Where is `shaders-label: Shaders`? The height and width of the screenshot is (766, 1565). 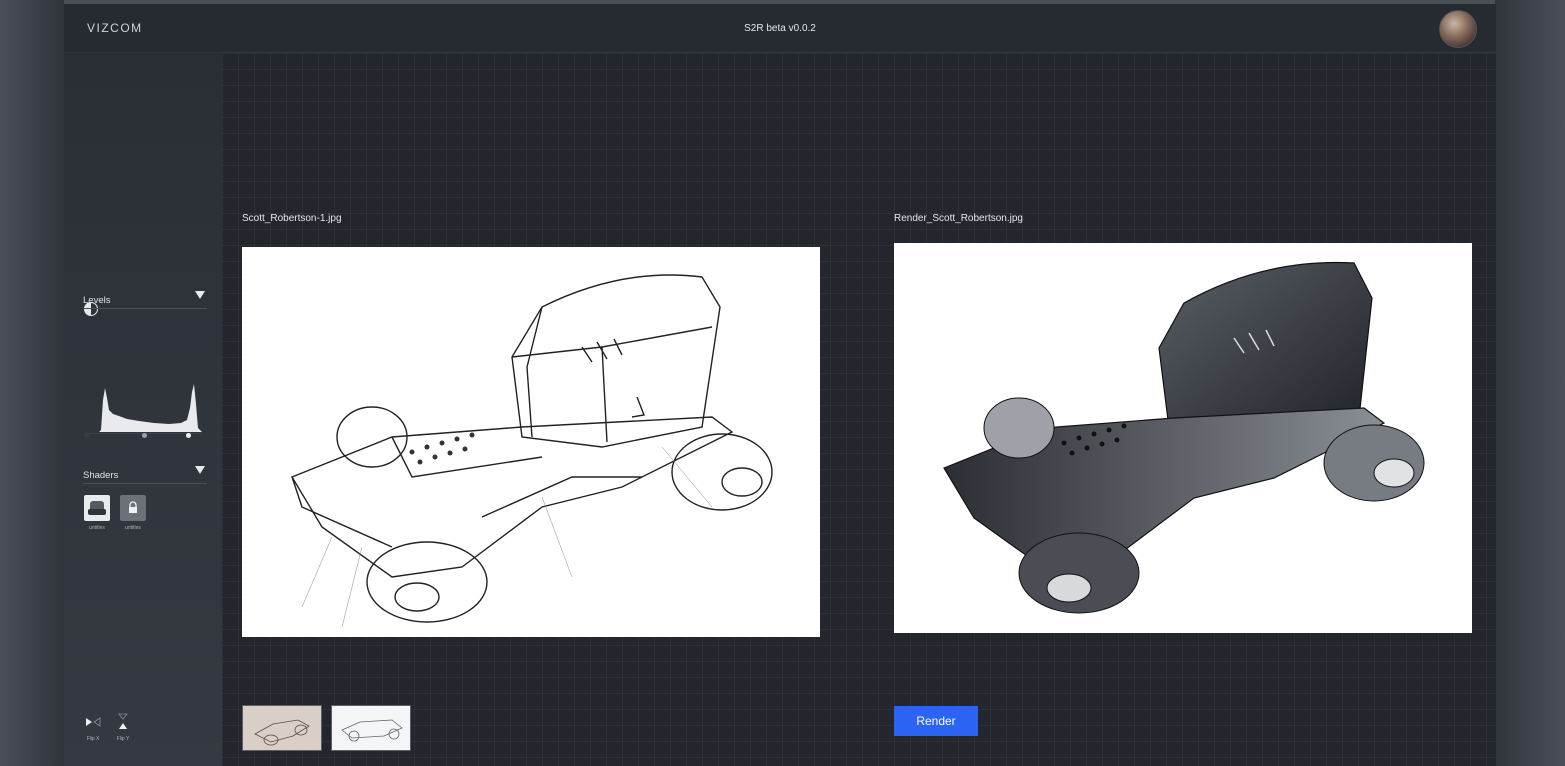
shaders-label: Shaders is located at coordinates (101, 475).